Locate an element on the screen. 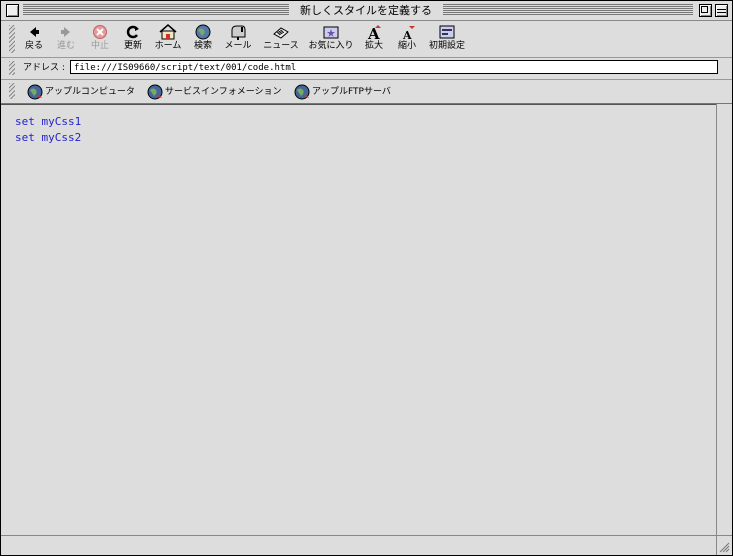  home-label: ホーム is located at coordinates (168, 46).